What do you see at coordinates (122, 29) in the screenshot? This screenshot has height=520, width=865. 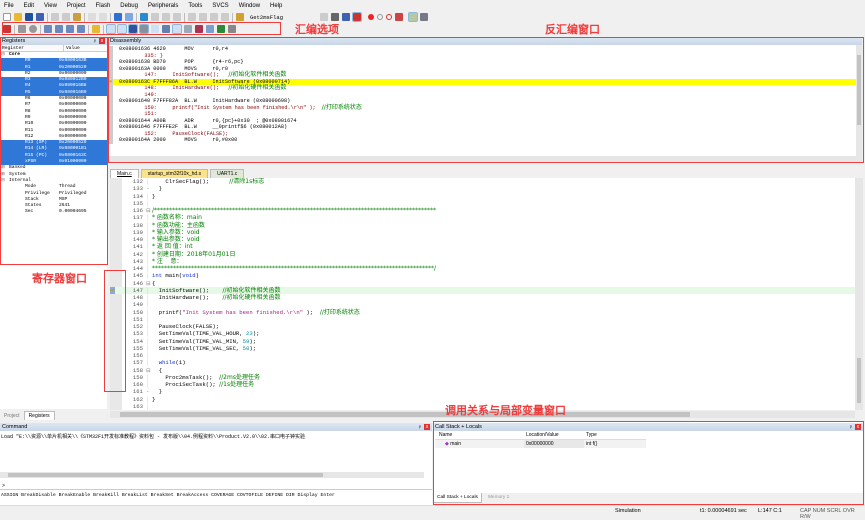 I see `disassembly-window-icon` at bounding box center [122, 29].